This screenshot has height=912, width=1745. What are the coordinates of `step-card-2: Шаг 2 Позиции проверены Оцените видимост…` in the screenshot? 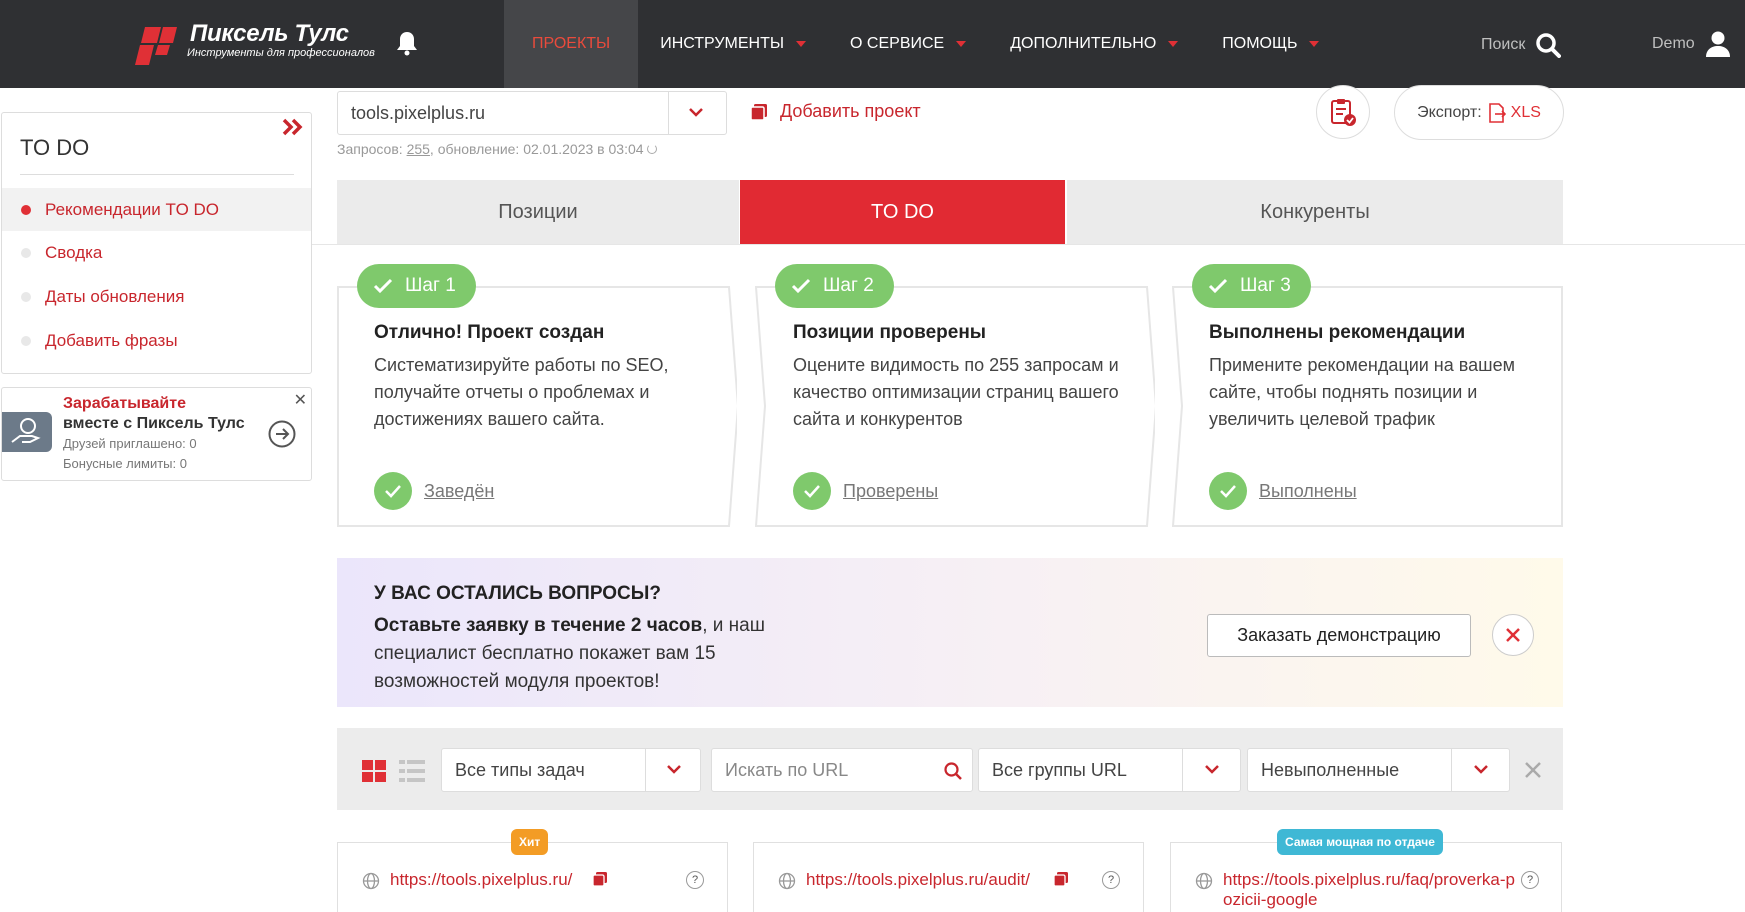 It's located at (955, 395).